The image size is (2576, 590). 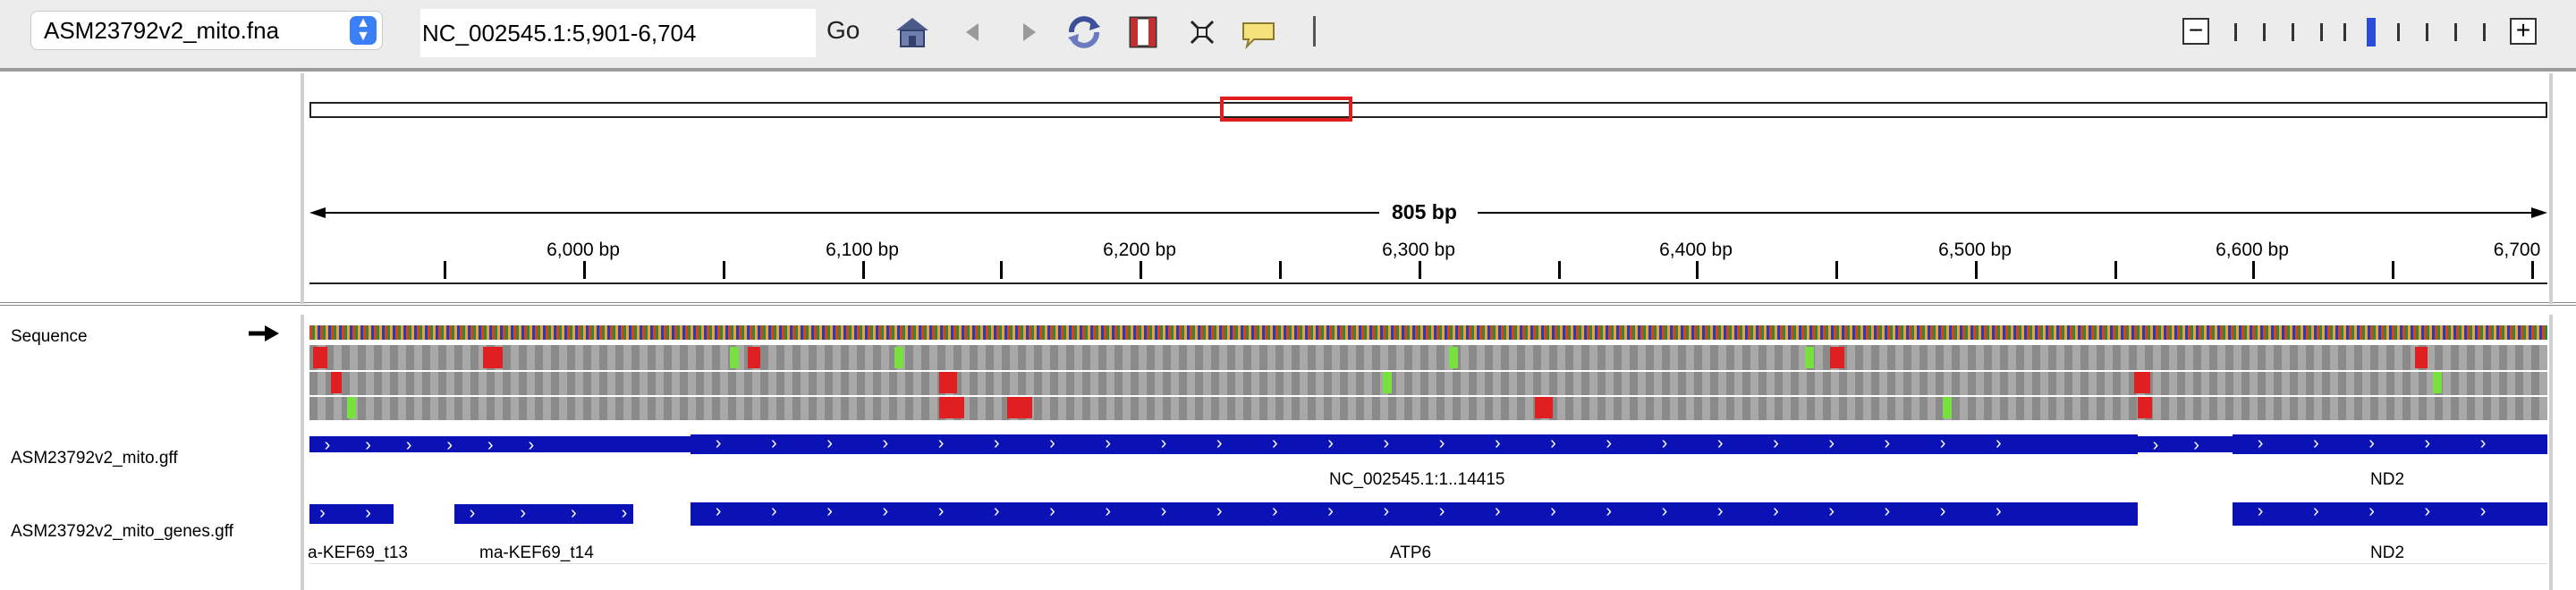 I want to click on track-divider, so click(x=1428, y=563).